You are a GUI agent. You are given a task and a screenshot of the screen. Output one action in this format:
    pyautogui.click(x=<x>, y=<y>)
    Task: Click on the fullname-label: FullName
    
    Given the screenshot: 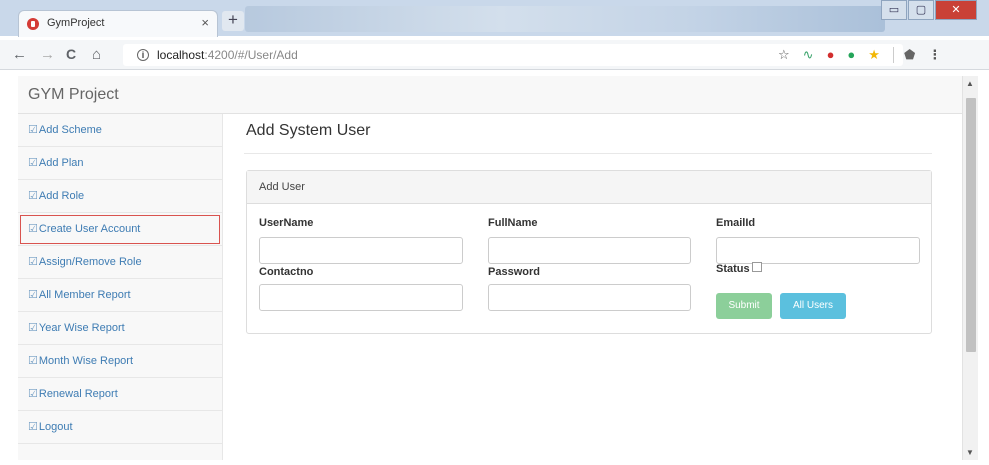 What is the action you would take?
    pyautogui.click(x=513, y=223)
    